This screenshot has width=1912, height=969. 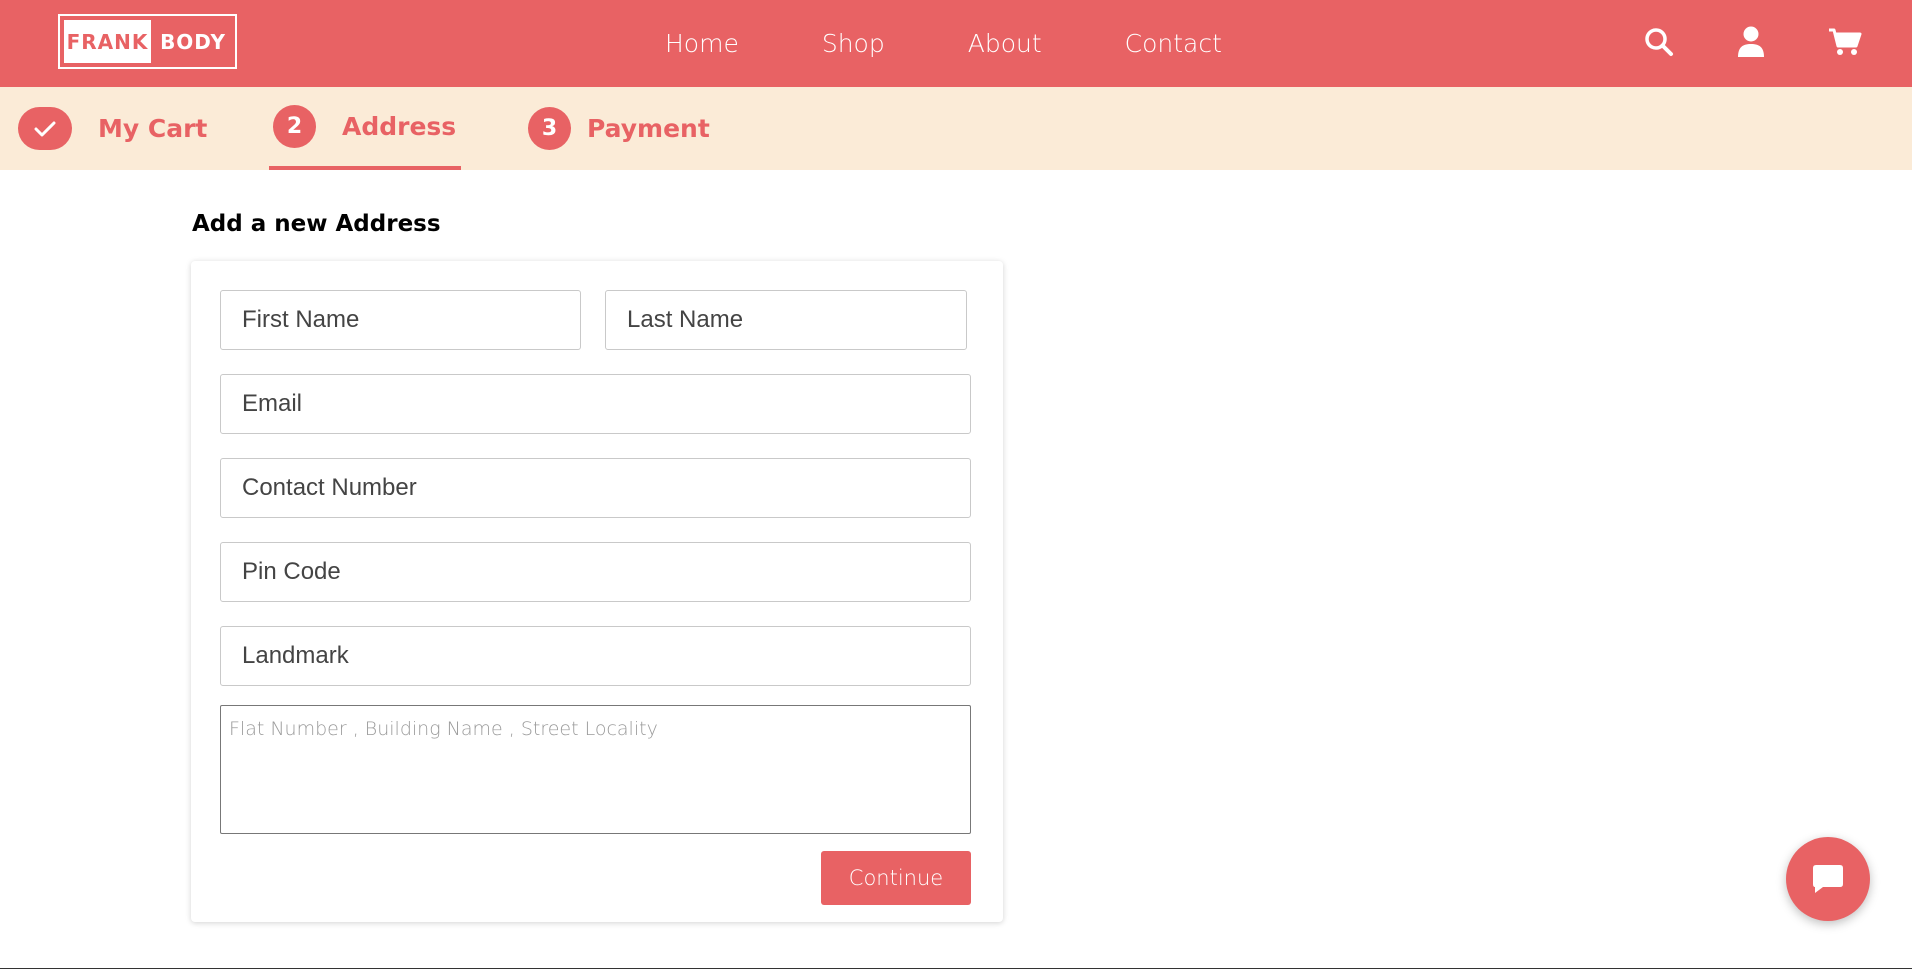 What do you see at coordinates (193, 41) in the screenshot?
I see `logo-text-body: BODY` at bounding box center [193, 41].